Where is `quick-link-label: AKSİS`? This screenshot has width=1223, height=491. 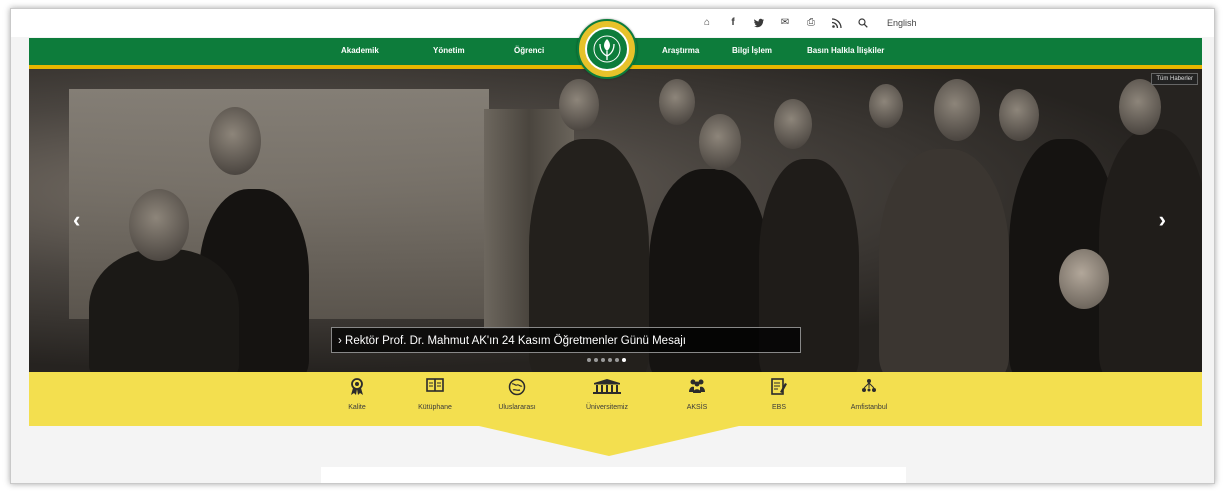
quick-link-label: AKSİS is located at coordinates (697, 407).